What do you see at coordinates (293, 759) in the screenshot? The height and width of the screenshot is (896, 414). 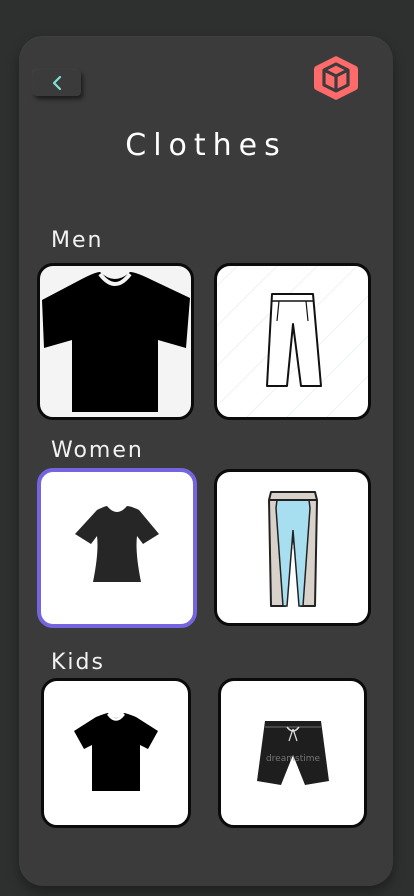 I see `watermark-text: dreamstime` at bounding box center [293, 759].